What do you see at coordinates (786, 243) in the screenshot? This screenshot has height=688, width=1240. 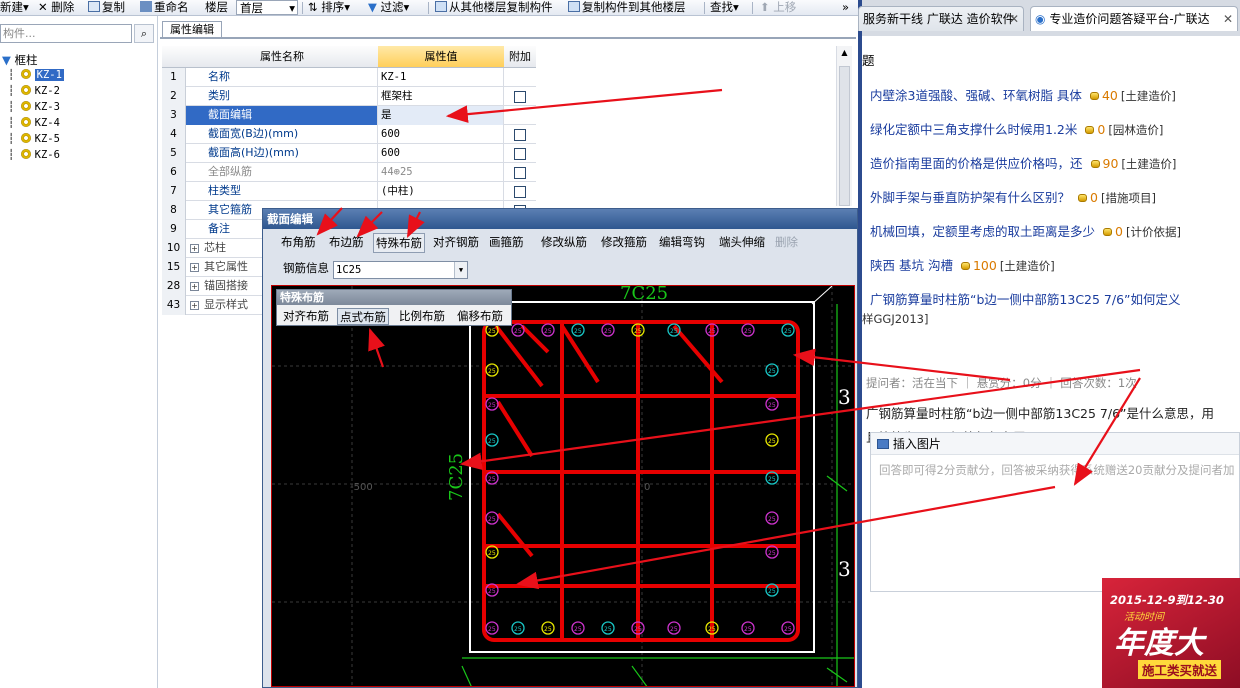 I see `tool-button-9: 删除` at bounding box center [786, 243].